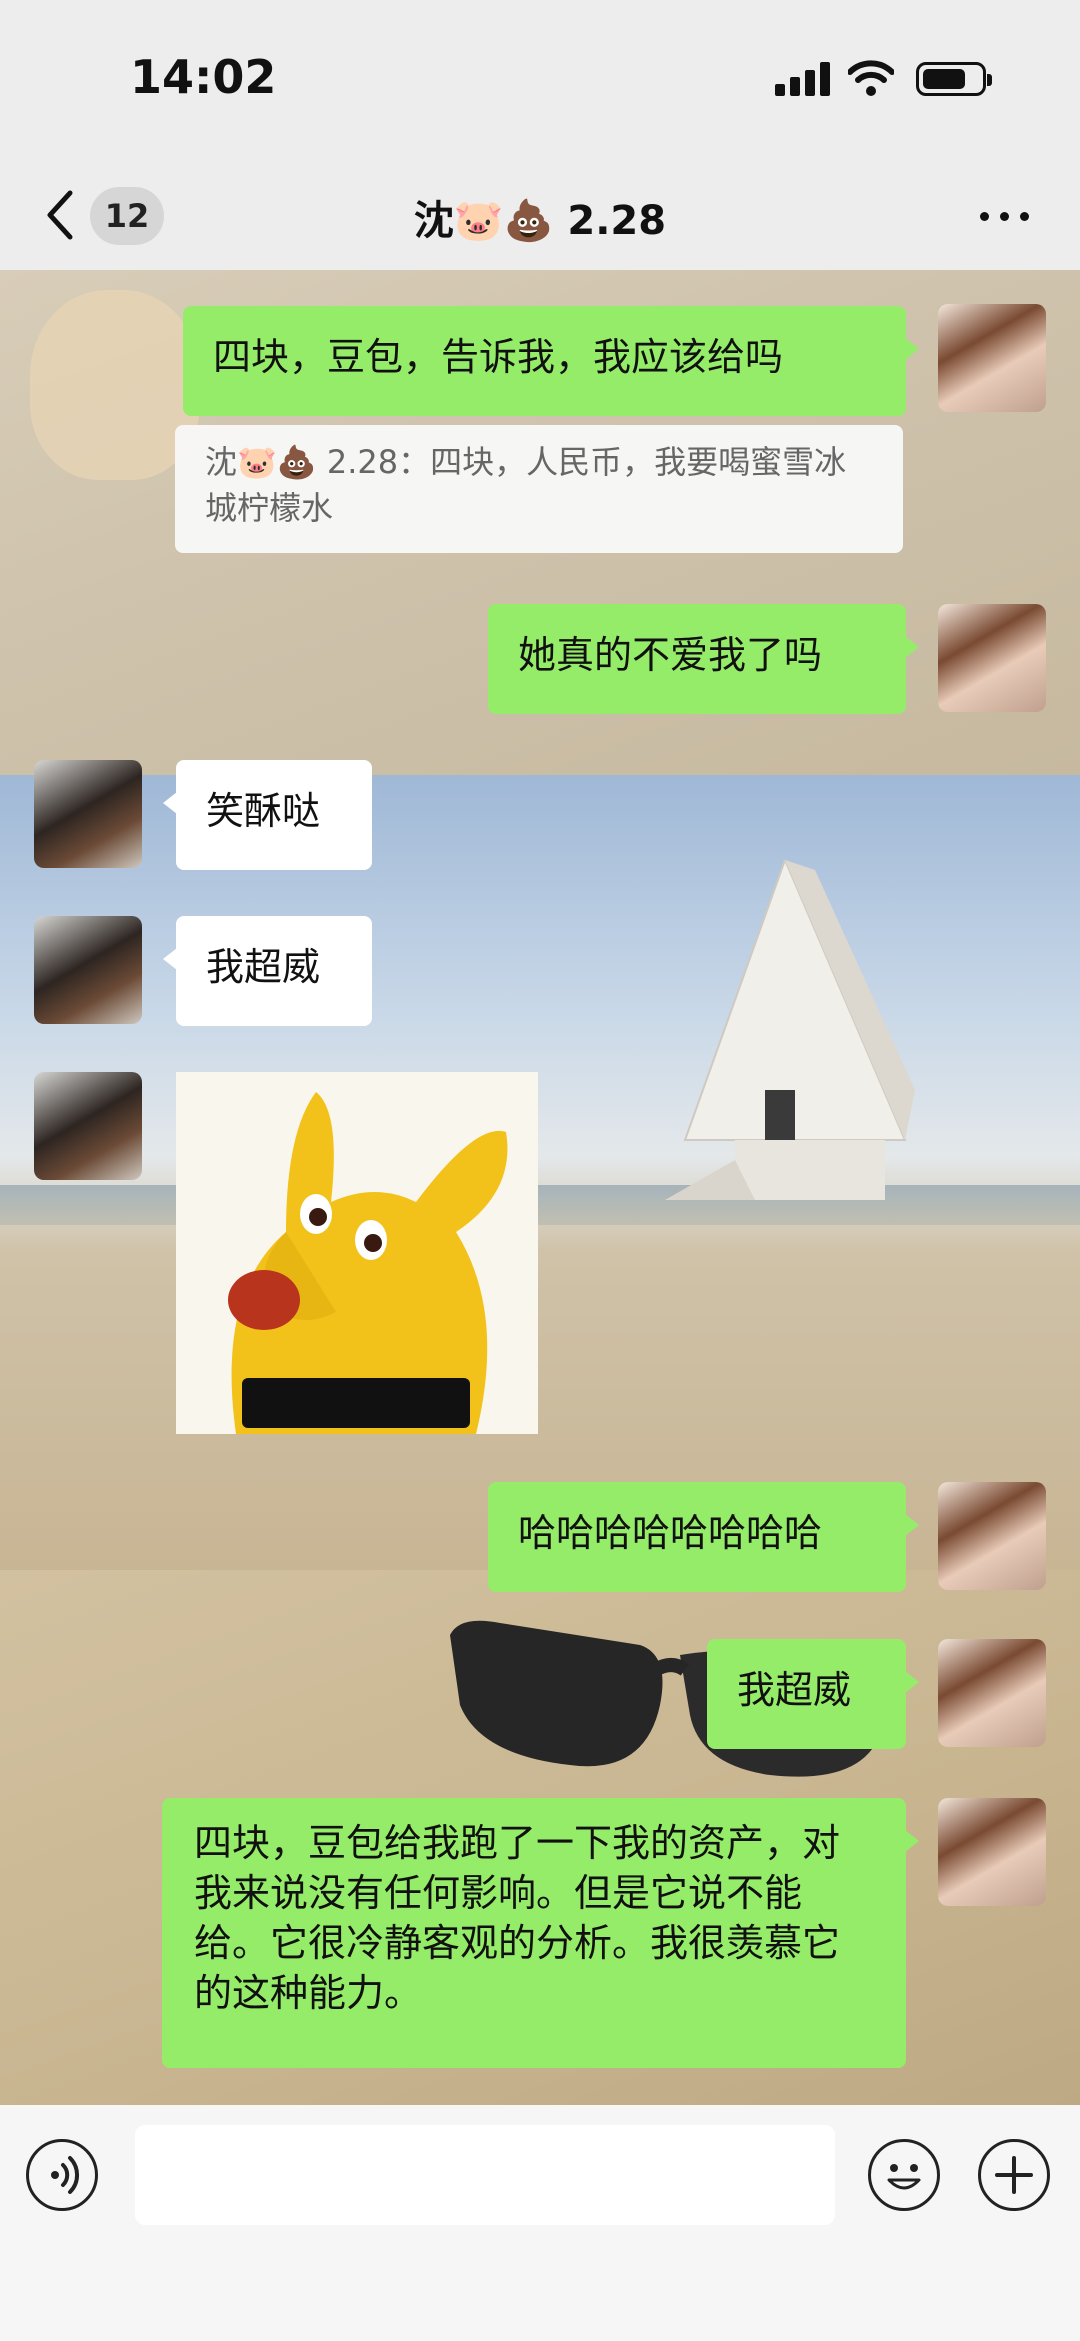  What do you see at coordinates (790, 1030) in the screenshot?
I see `background-church-image` at bounding box center [790, 1030].